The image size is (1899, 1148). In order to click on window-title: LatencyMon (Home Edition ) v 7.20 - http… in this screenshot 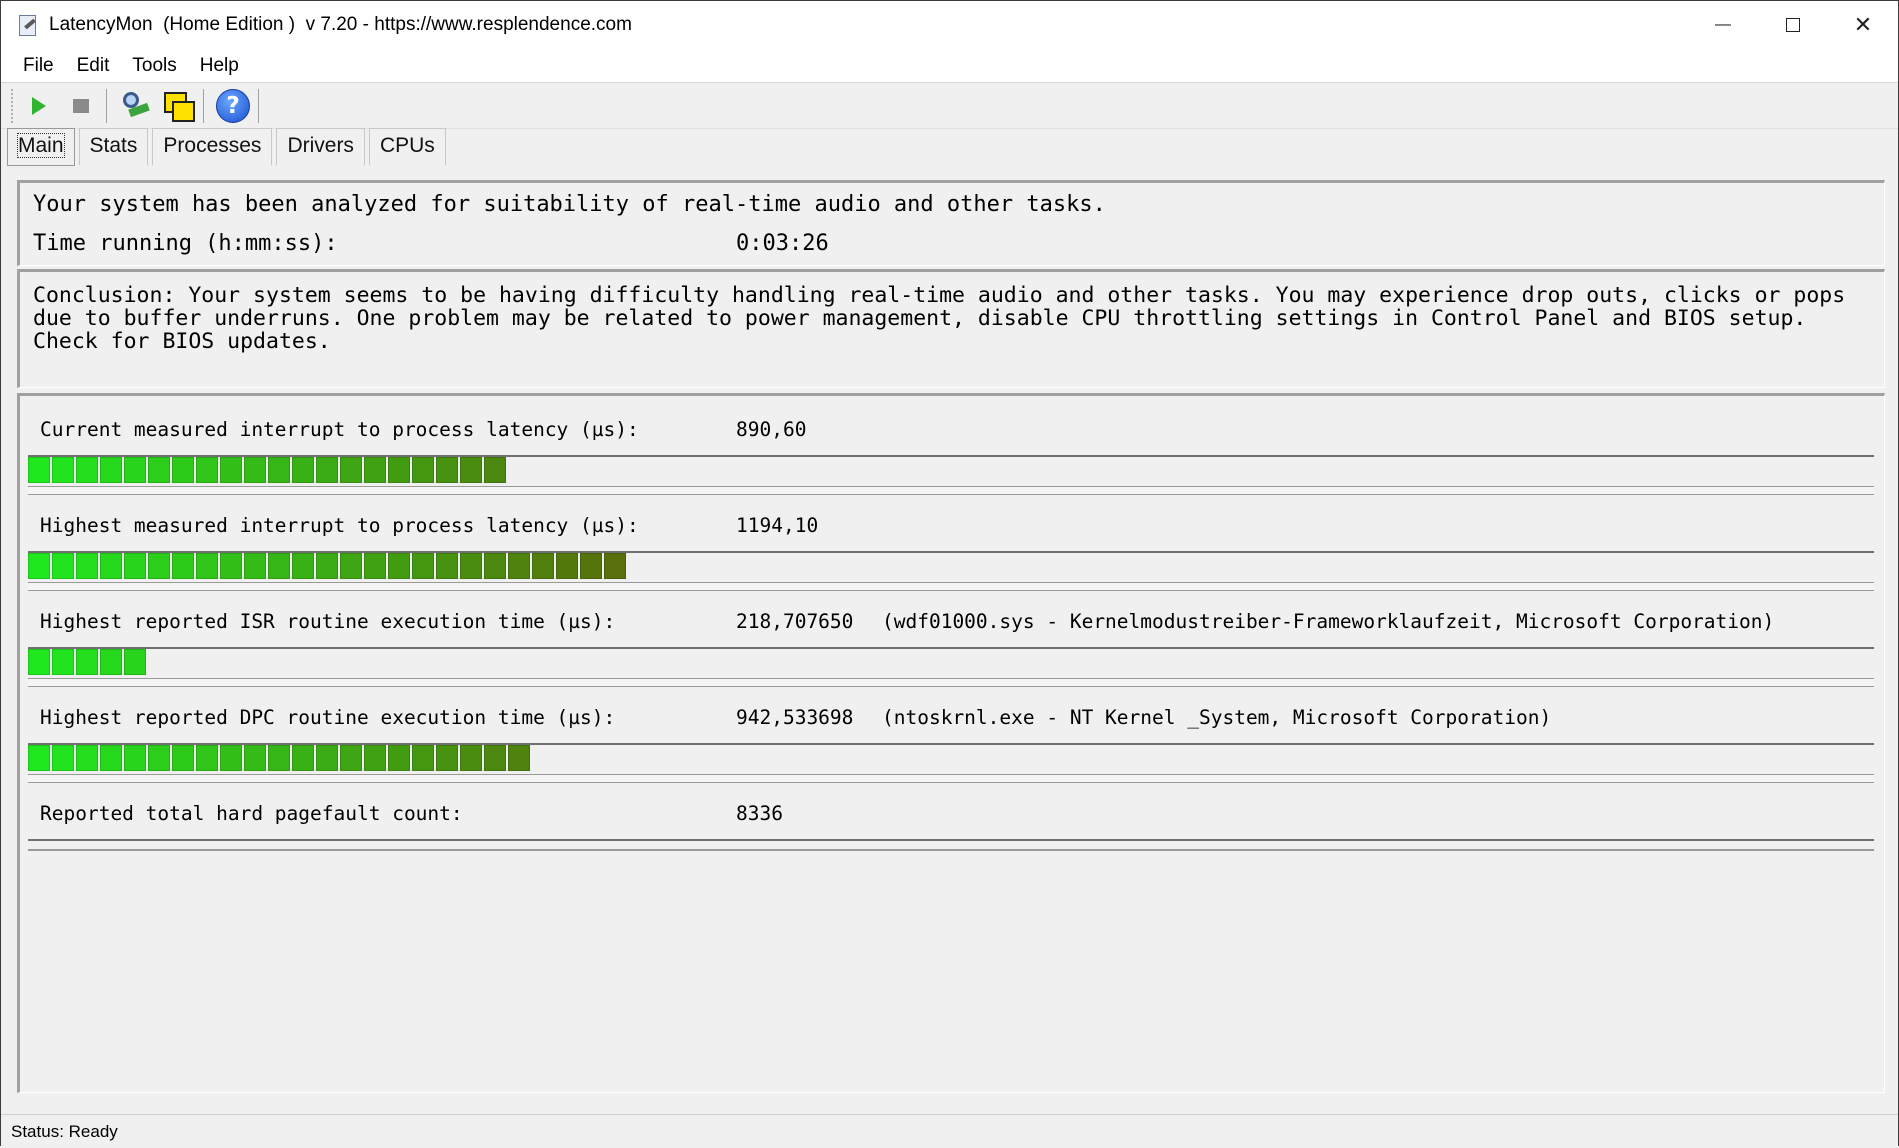, I will do `click(340, 24)`.